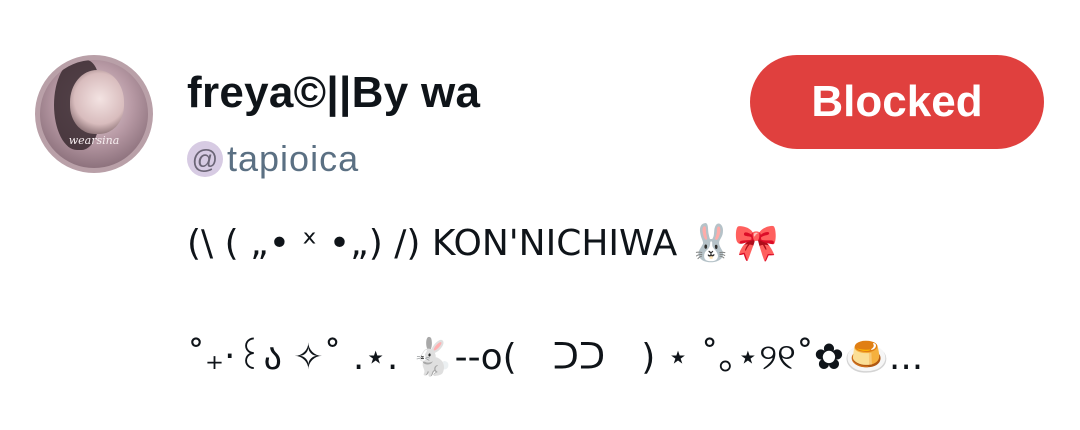 Image resolution: width=1080 pixels, height=430 pixels. I want to click on display-name: freya©||By wa, so click(334, 92).